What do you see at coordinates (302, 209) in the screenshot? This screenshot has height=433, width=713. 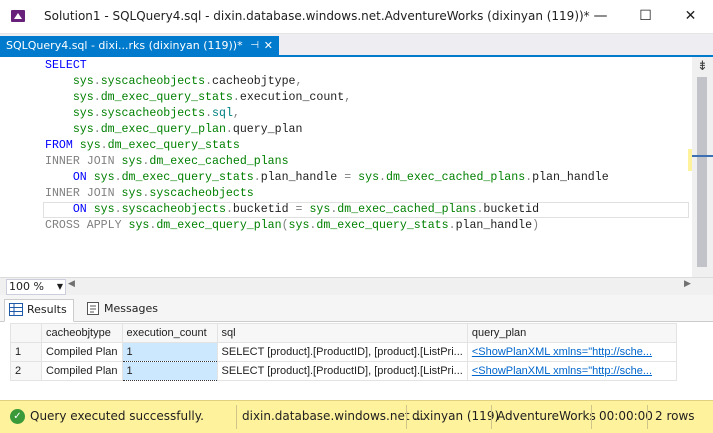 I see `code-token: =` at bounding box center [302, 209].